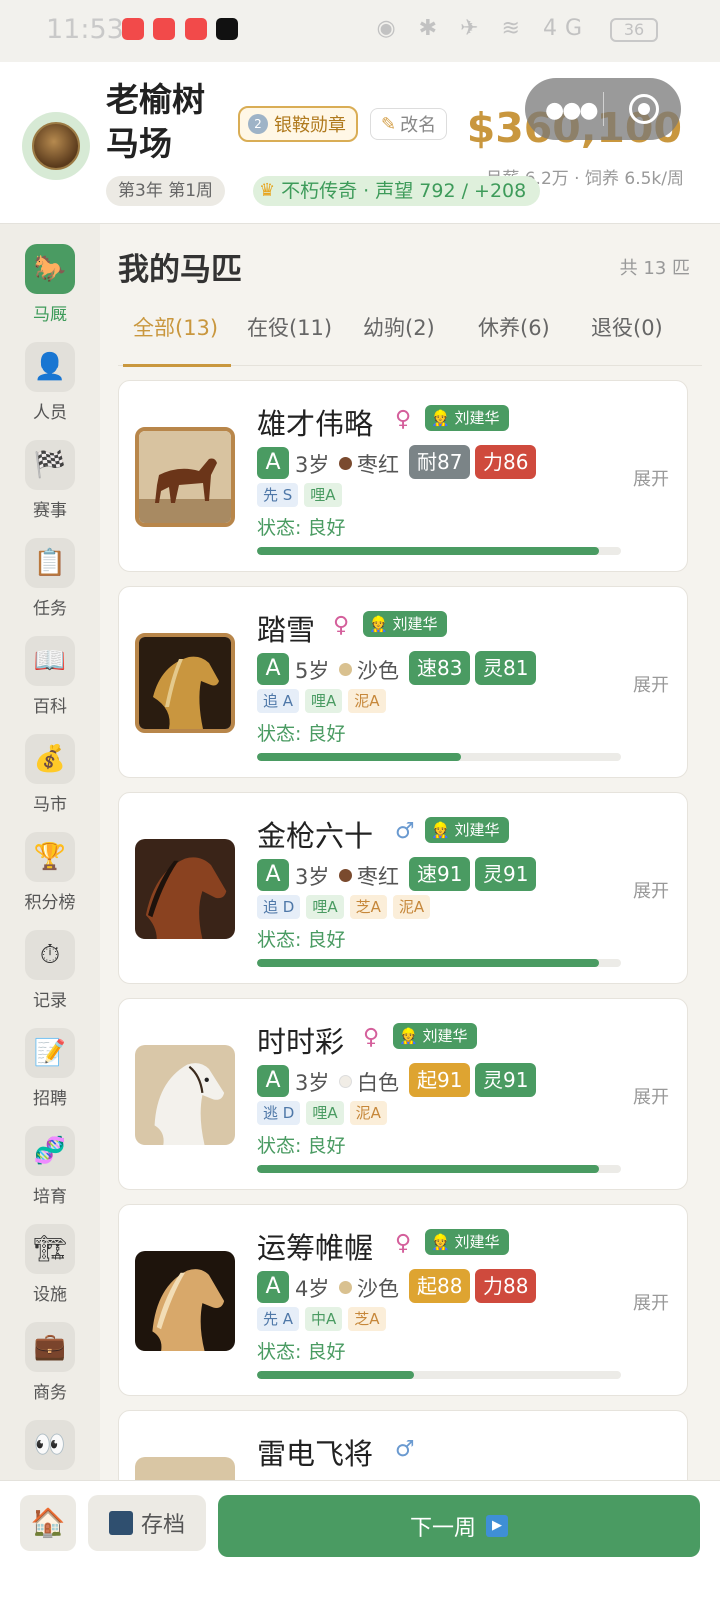 The image size is (720, 1600). Describe the element at coordinates (50, 1099) in the screenshot. I see `sidebar-item-label: 招聘` at that location.